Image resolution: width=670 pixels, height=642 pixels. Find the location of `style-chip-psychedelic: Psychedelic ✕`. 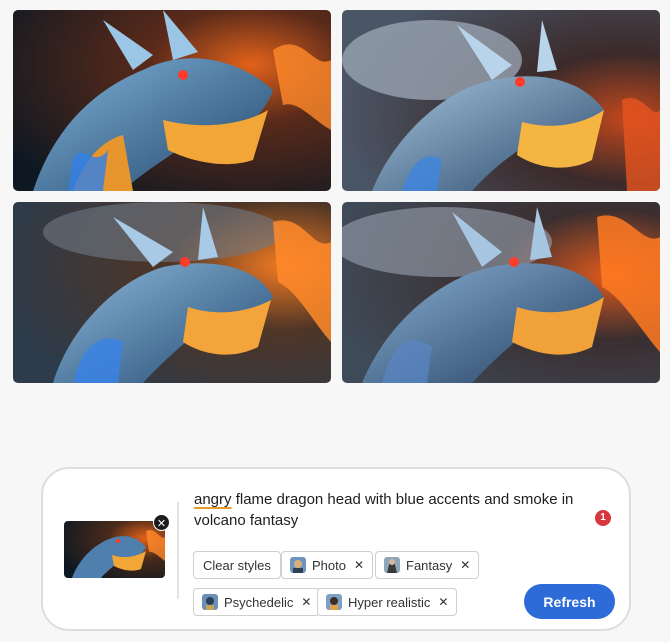

style-chip-psychedelic: Psychedelic ✕ is located at coordinates (257, 602).